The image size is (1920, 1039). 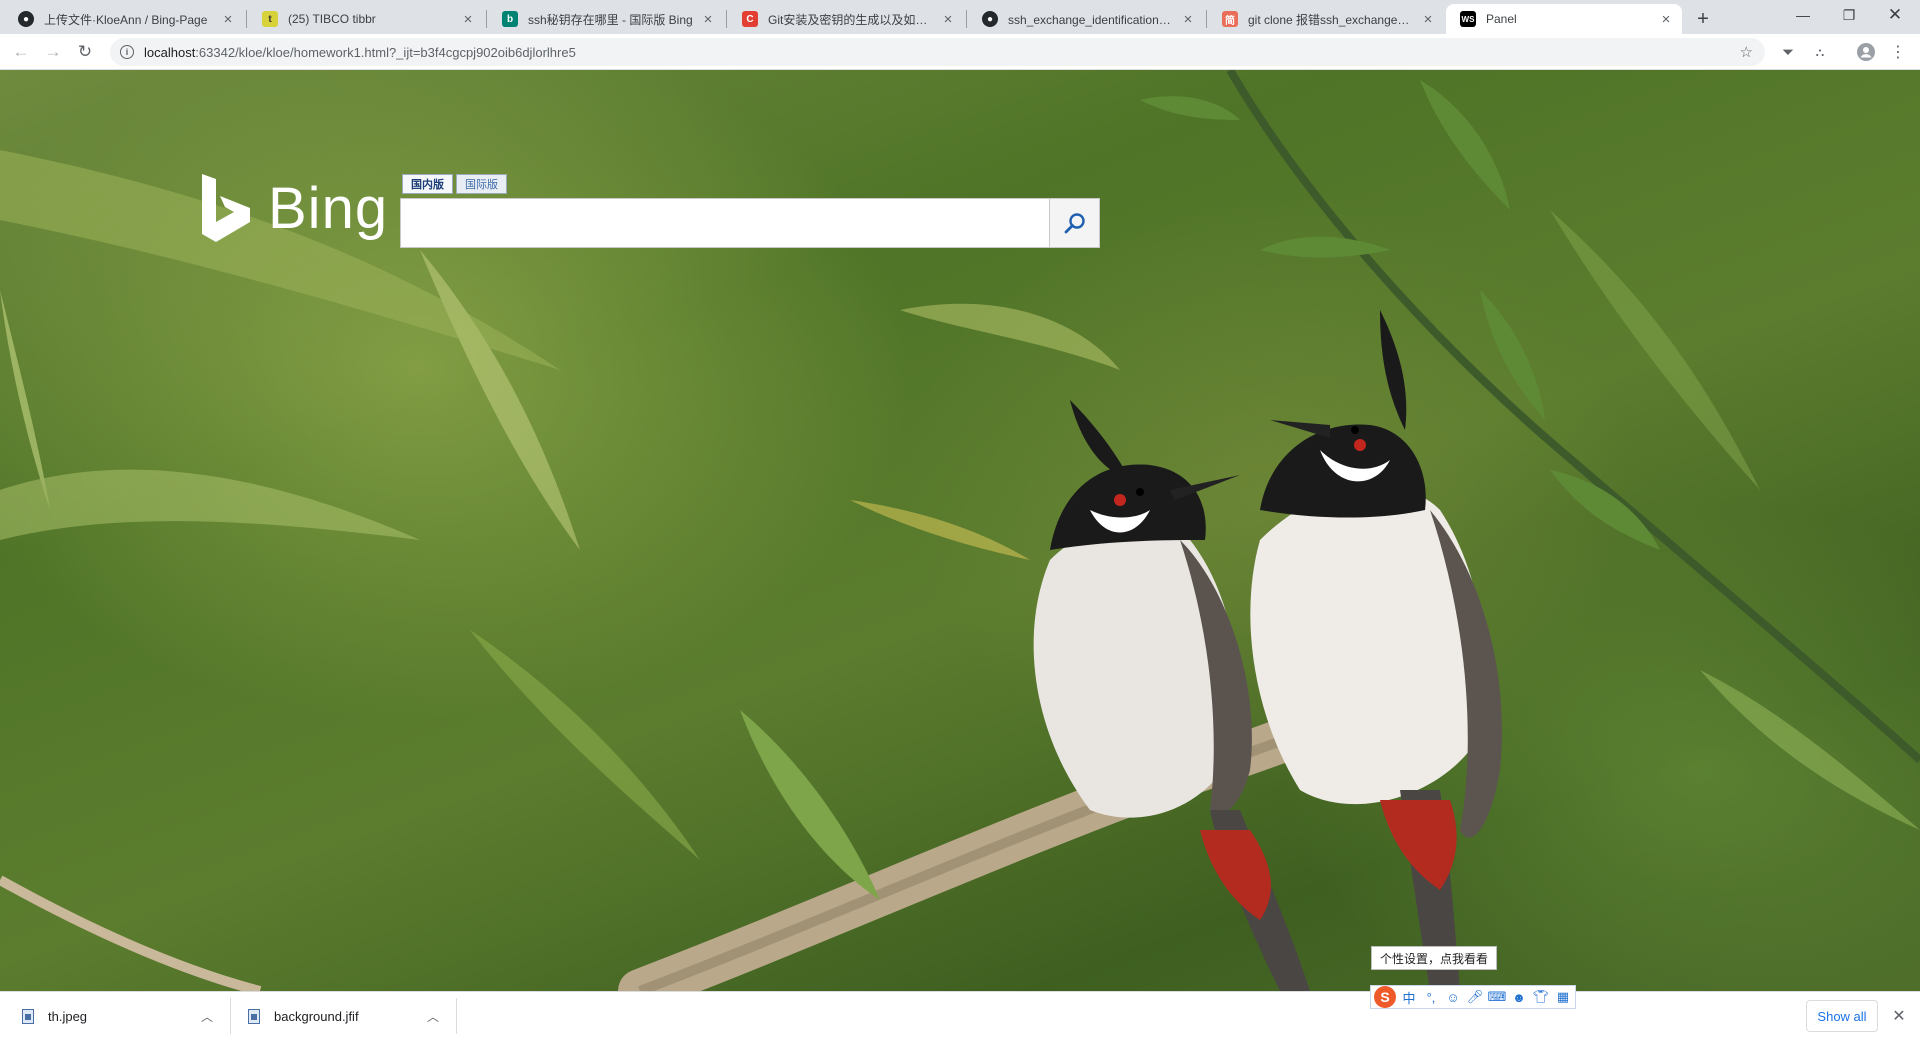 What do you see at coordinates (170, 52) in the screenshot?
I see `url-host: localhost` at bounding box center [170, 52].